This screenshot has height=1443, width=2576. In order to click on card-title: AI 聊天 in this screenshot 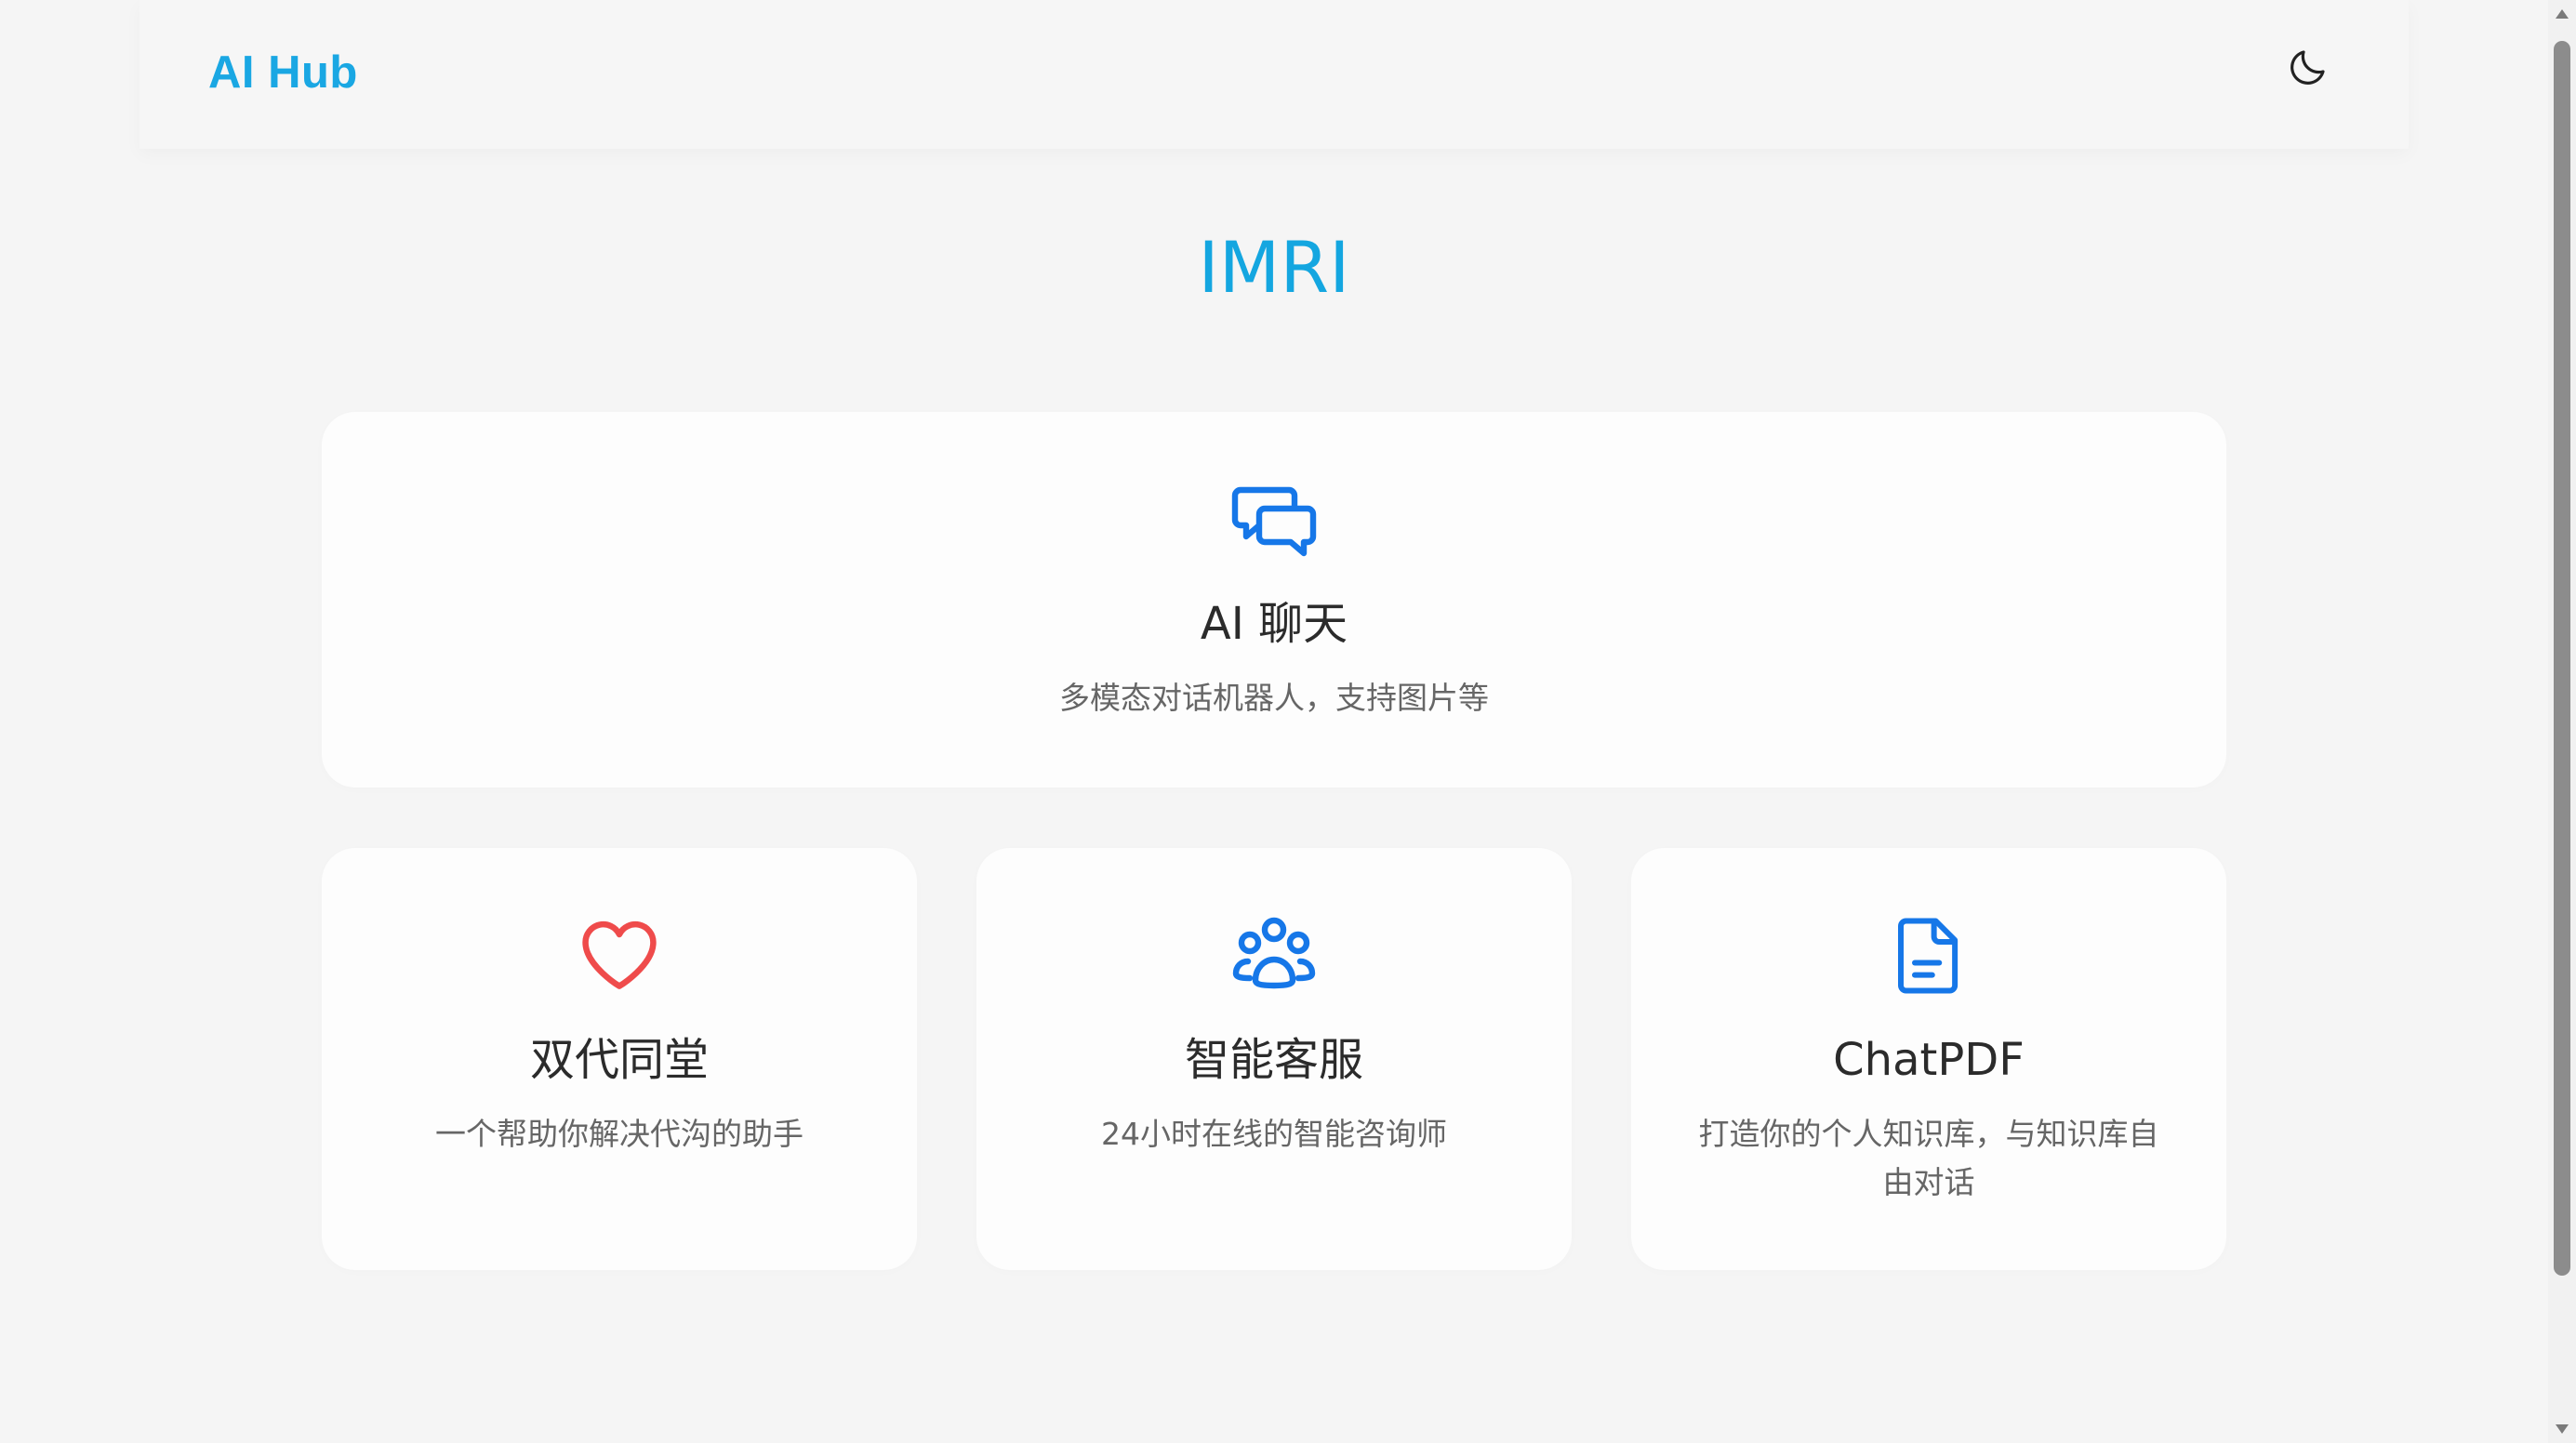, I will do `click(1274, 624)`.